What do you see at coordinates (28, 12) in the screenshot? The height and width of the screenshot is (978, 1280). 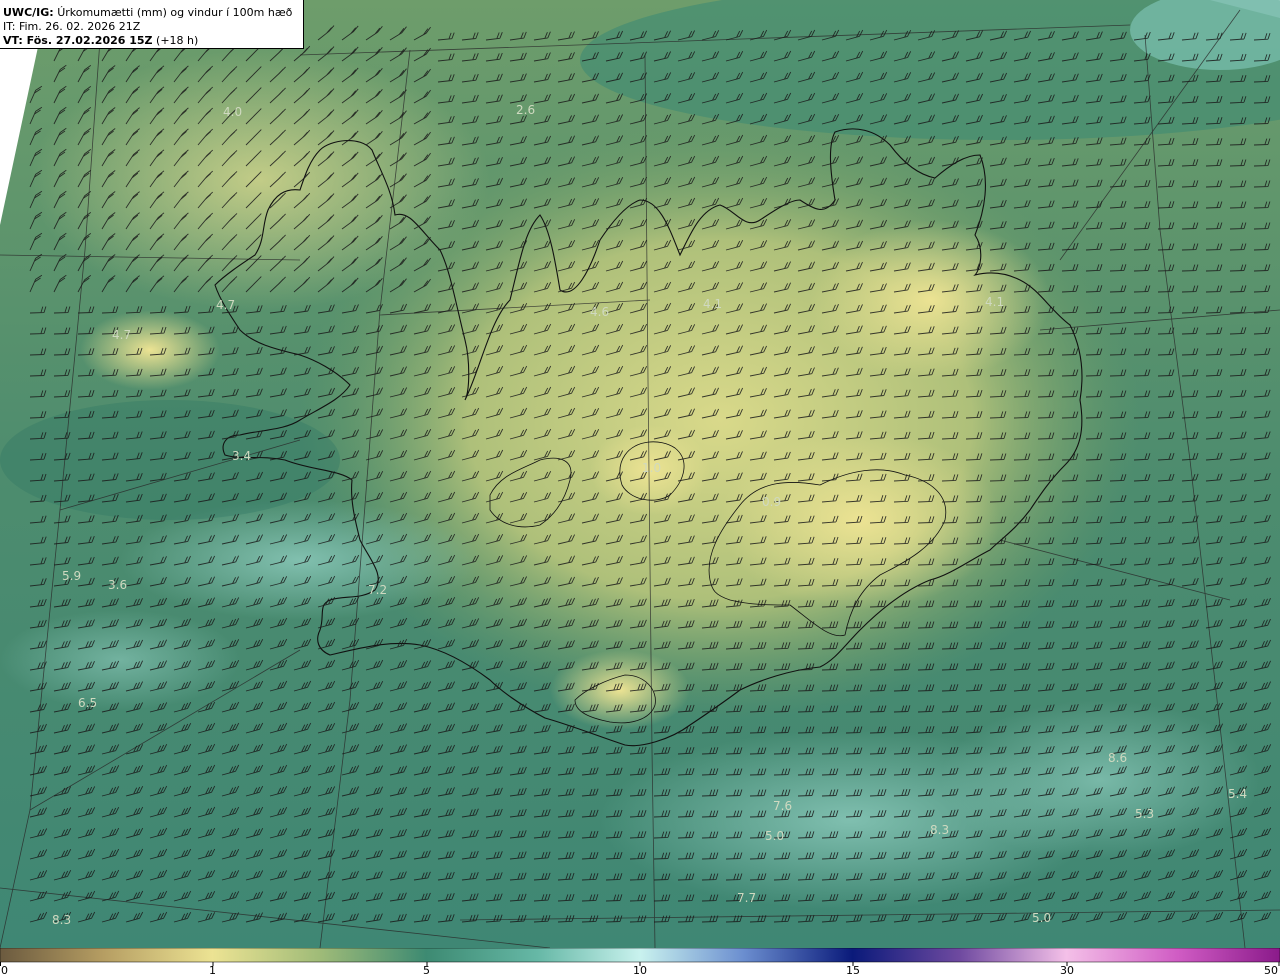 I see `model-name: UWC/IG:` at bounding box center [28, 12].